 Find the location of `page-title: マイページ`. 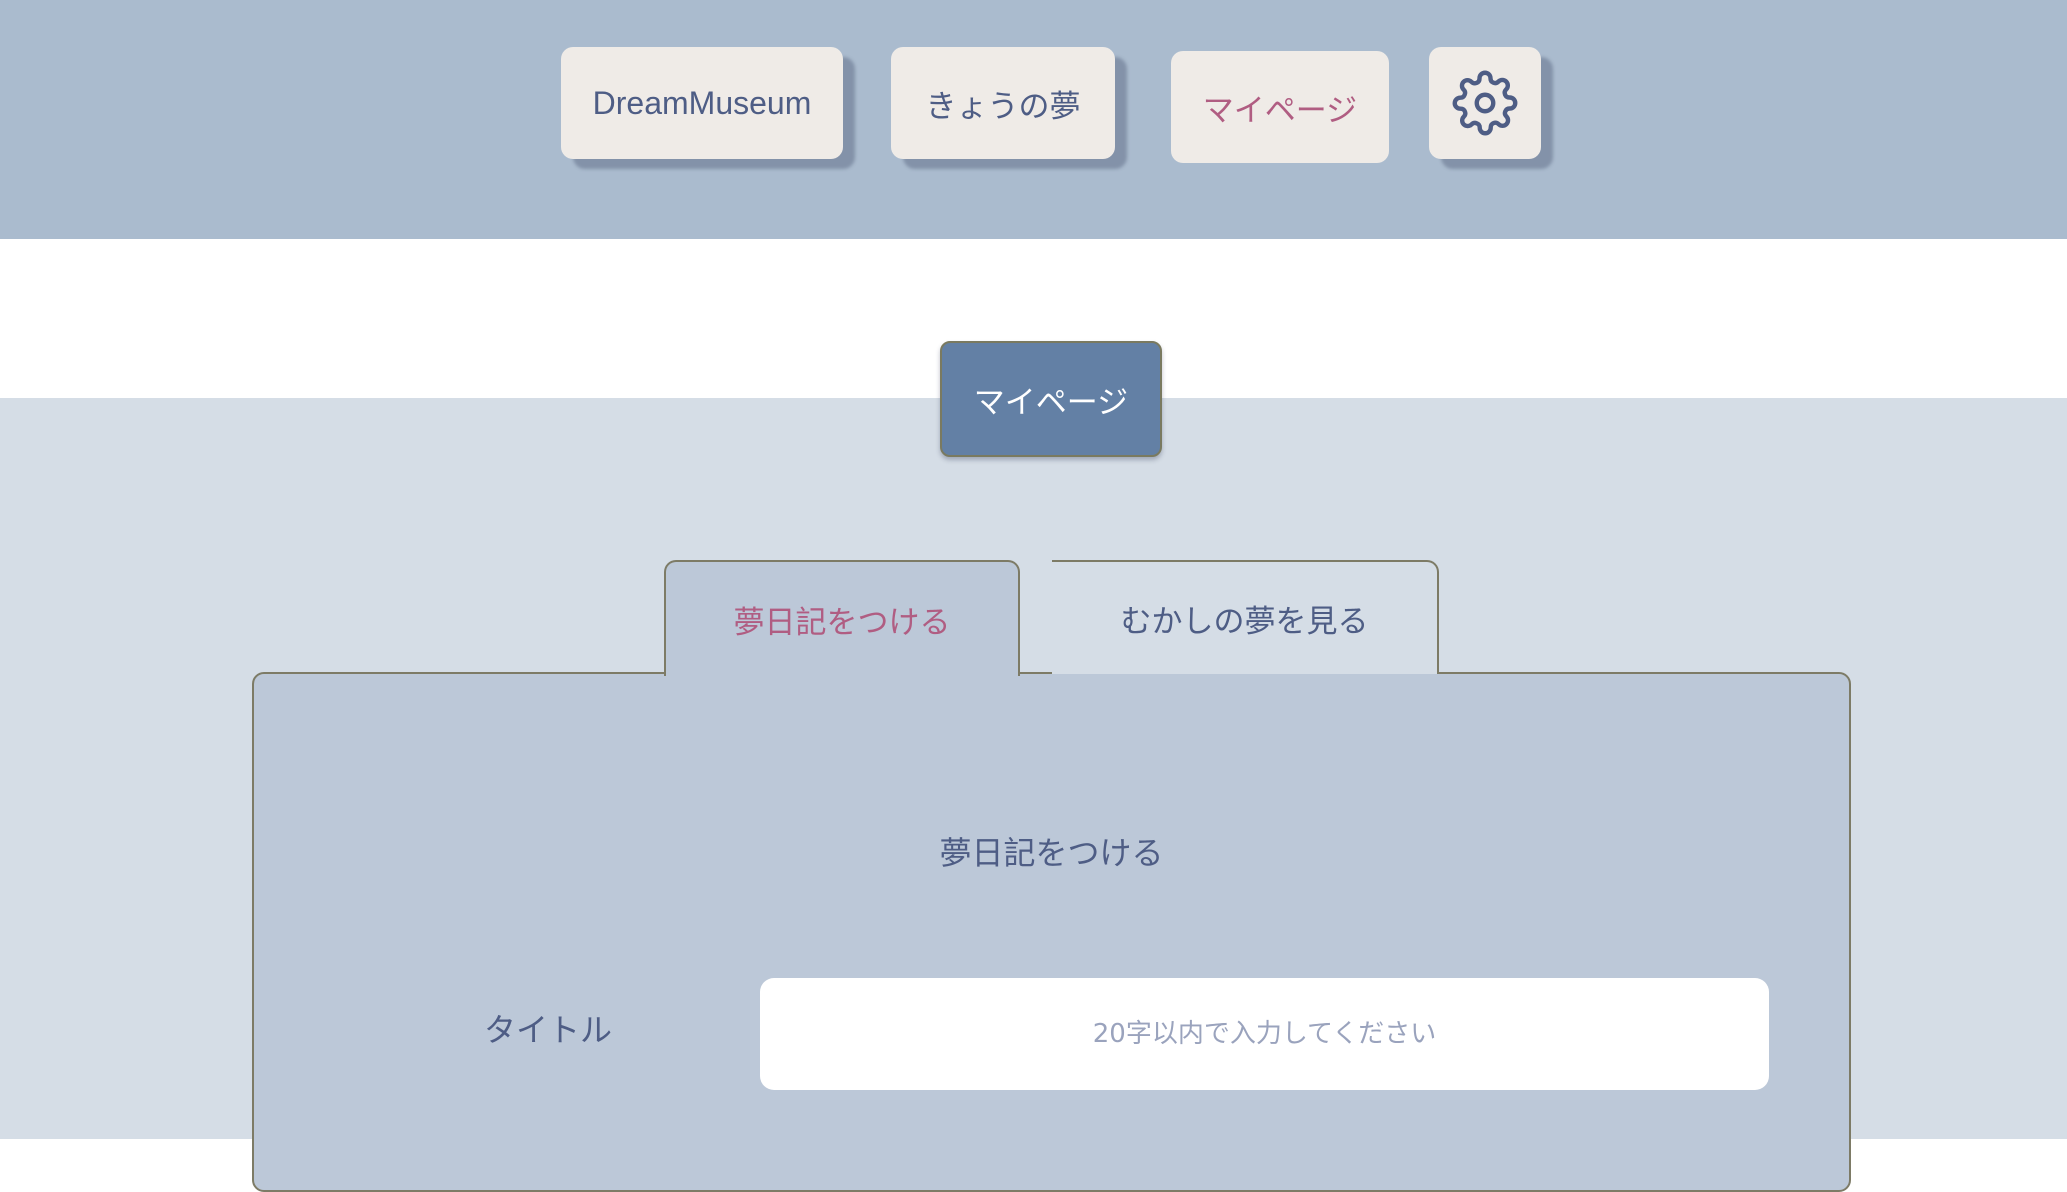

page-title: マイページ is located at coordinates (1051, 399).